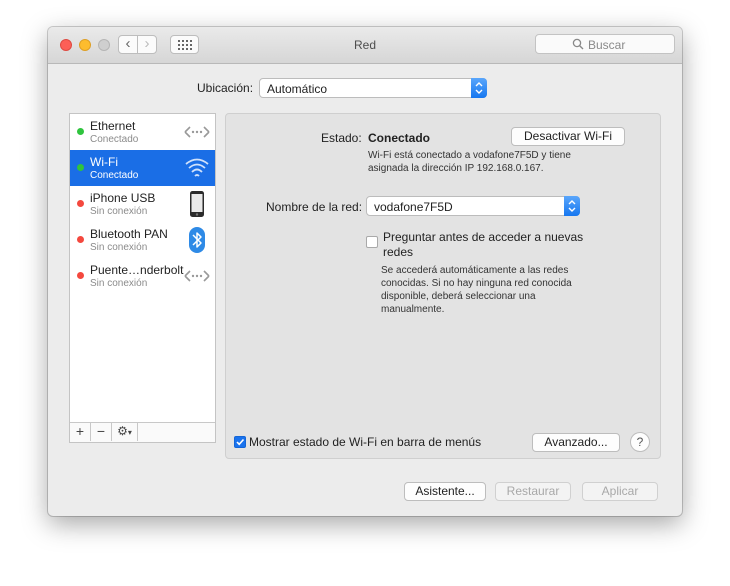 The image size is (730, 586). I want to click on service-item-thunderbolt-bridge: Puente…nderbolt Sin conexión, so click(142, 276).